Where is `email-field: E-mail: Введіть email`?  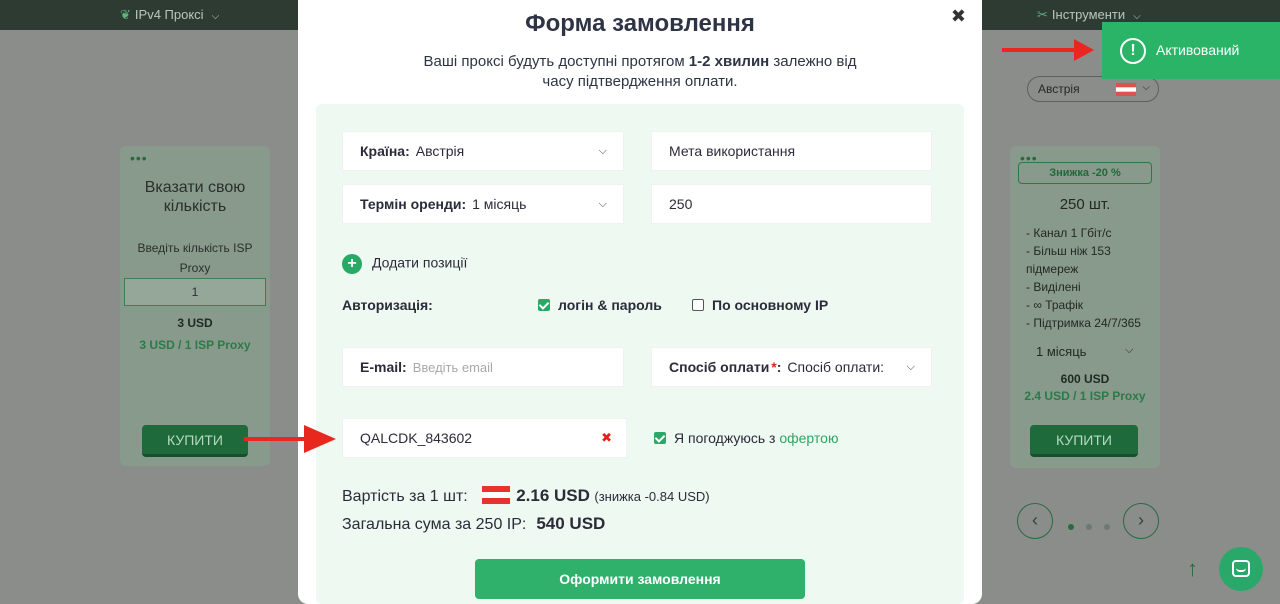 email-field: E-mail: Введіть email is located at coordinates (483, 367).